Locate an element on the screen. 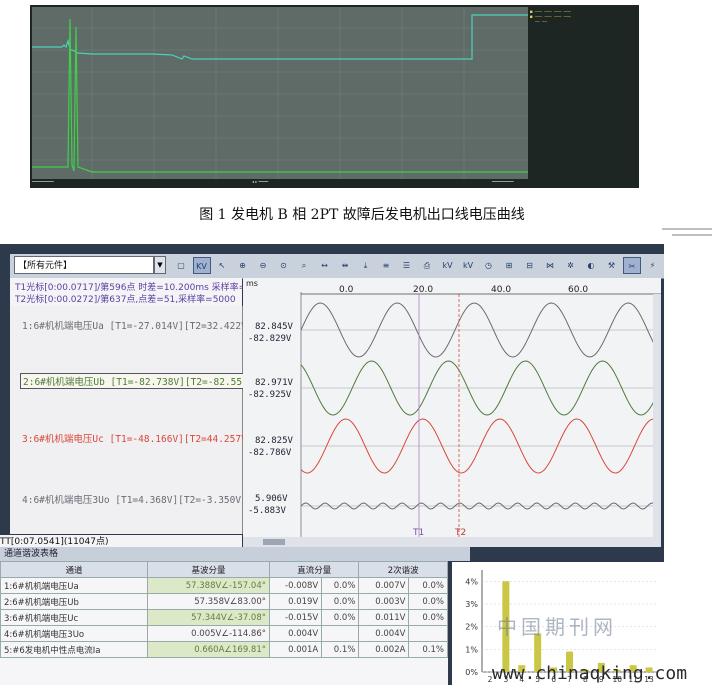 The width and height of the screenshot is (724, 685). list-icon: ☰ is located at coordinates (407, 265).